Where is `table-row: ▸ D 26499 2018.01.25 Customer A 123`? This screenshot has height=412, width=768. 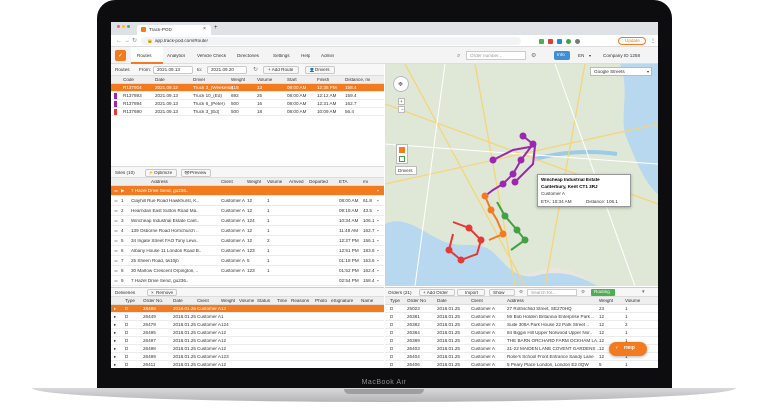 table-row: ▸ D 26499 2018.01.25 Customer A 123 is located at coordinates (247, 357).